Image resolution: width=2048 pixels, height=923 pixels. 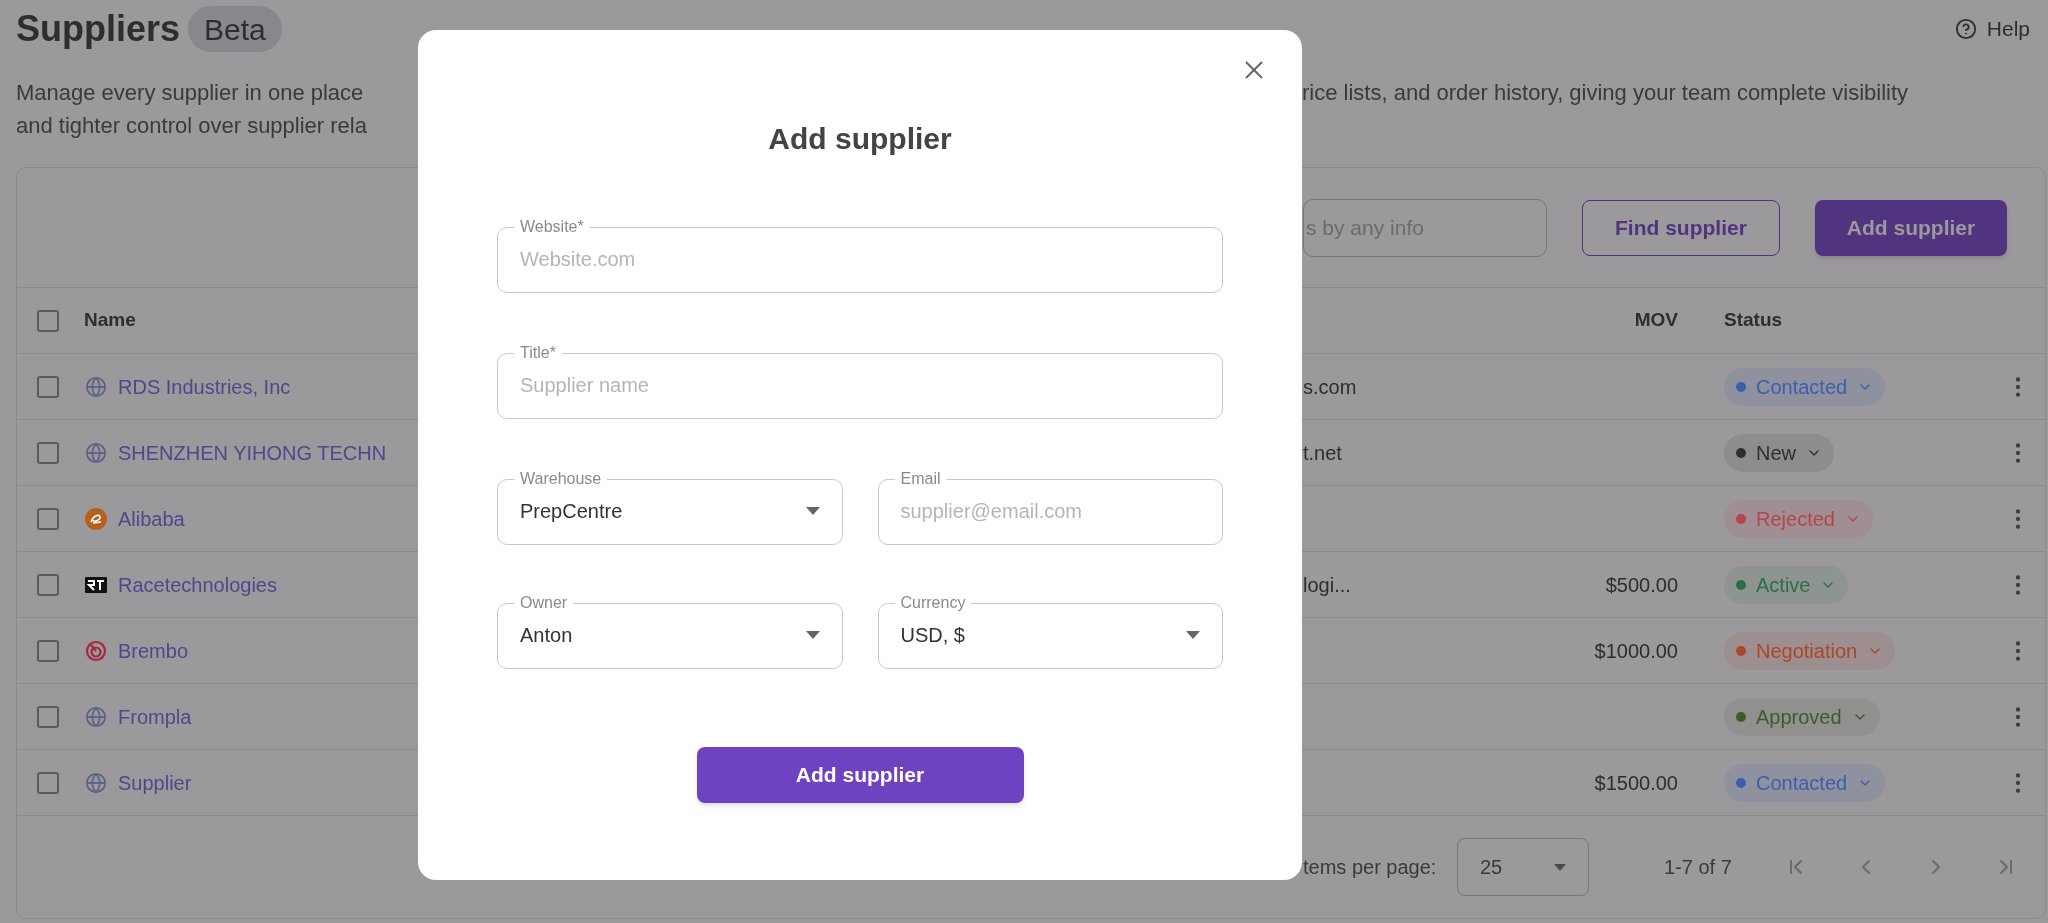 I want to click on items-per-page-label: tems per page:, so click(x=1370, y=867).